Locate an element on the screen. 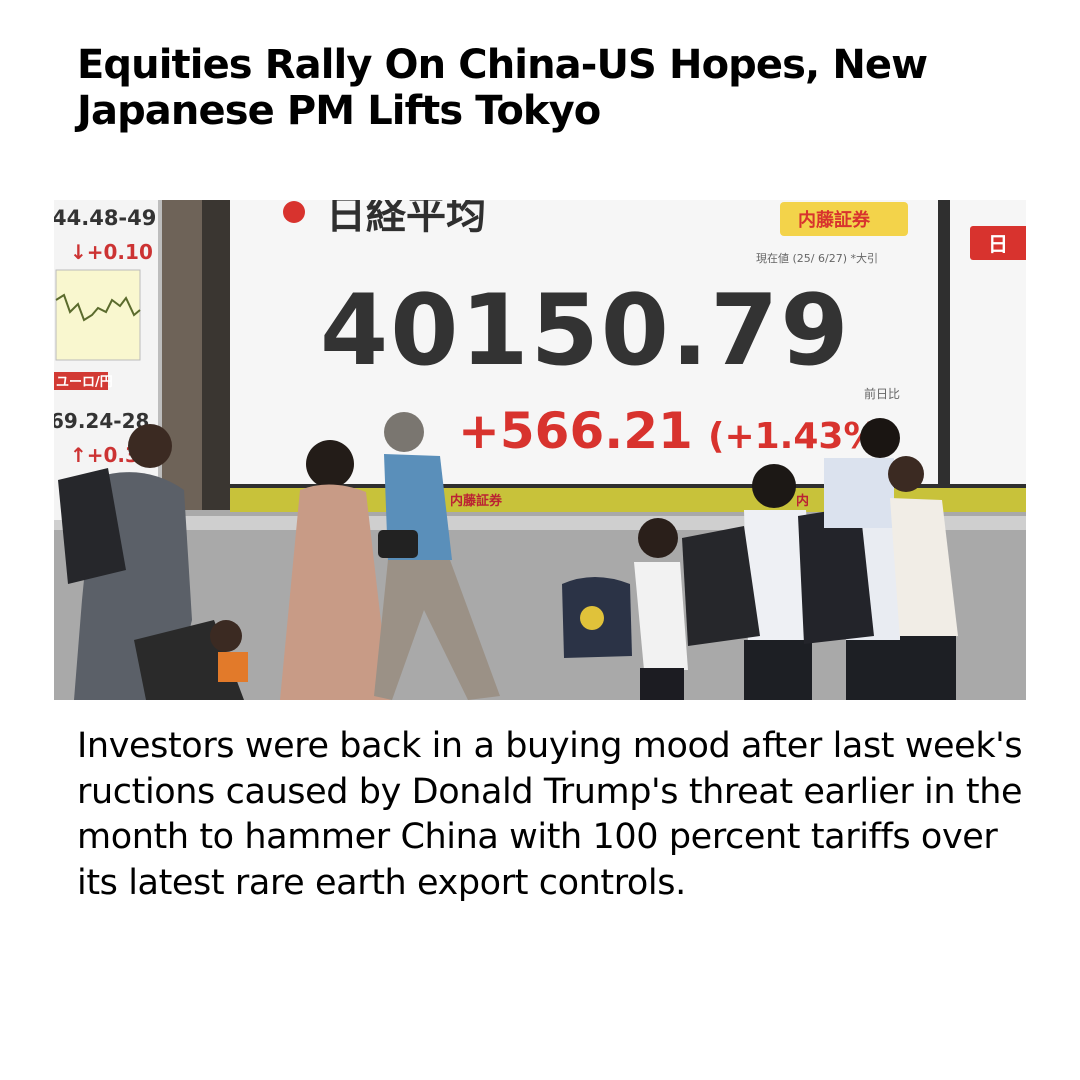 The image size is (1080, 1080). board-timestamp: 現在値 (25/ 6/27) *大引 is located at coordinates (817, 258).